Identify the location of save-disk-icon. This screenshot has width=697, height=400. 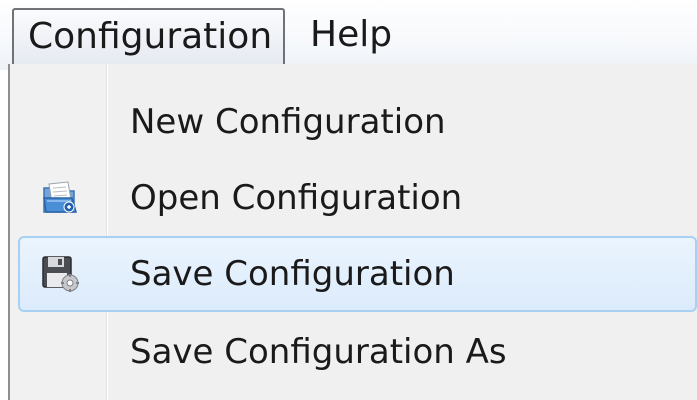
(60, 274).